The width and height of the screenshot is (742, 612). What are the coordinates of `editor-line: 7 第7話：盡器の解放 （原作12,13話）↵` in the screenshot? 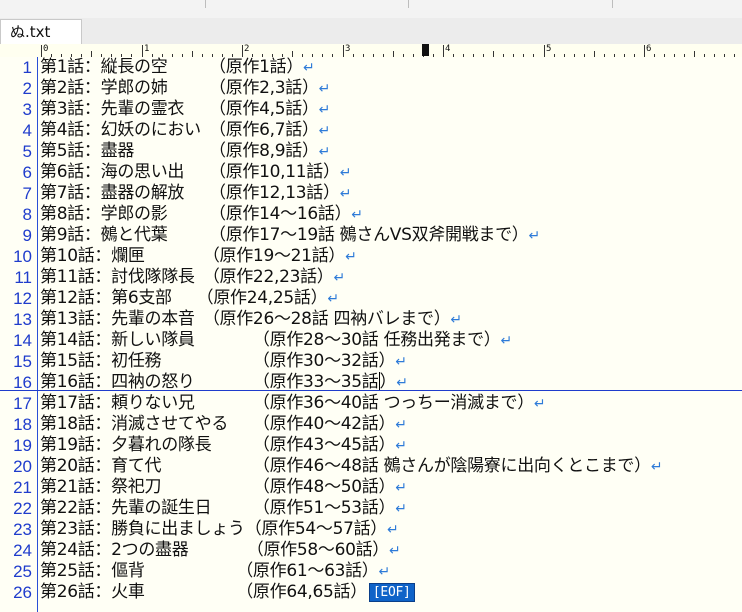 It's located at (371, 193).